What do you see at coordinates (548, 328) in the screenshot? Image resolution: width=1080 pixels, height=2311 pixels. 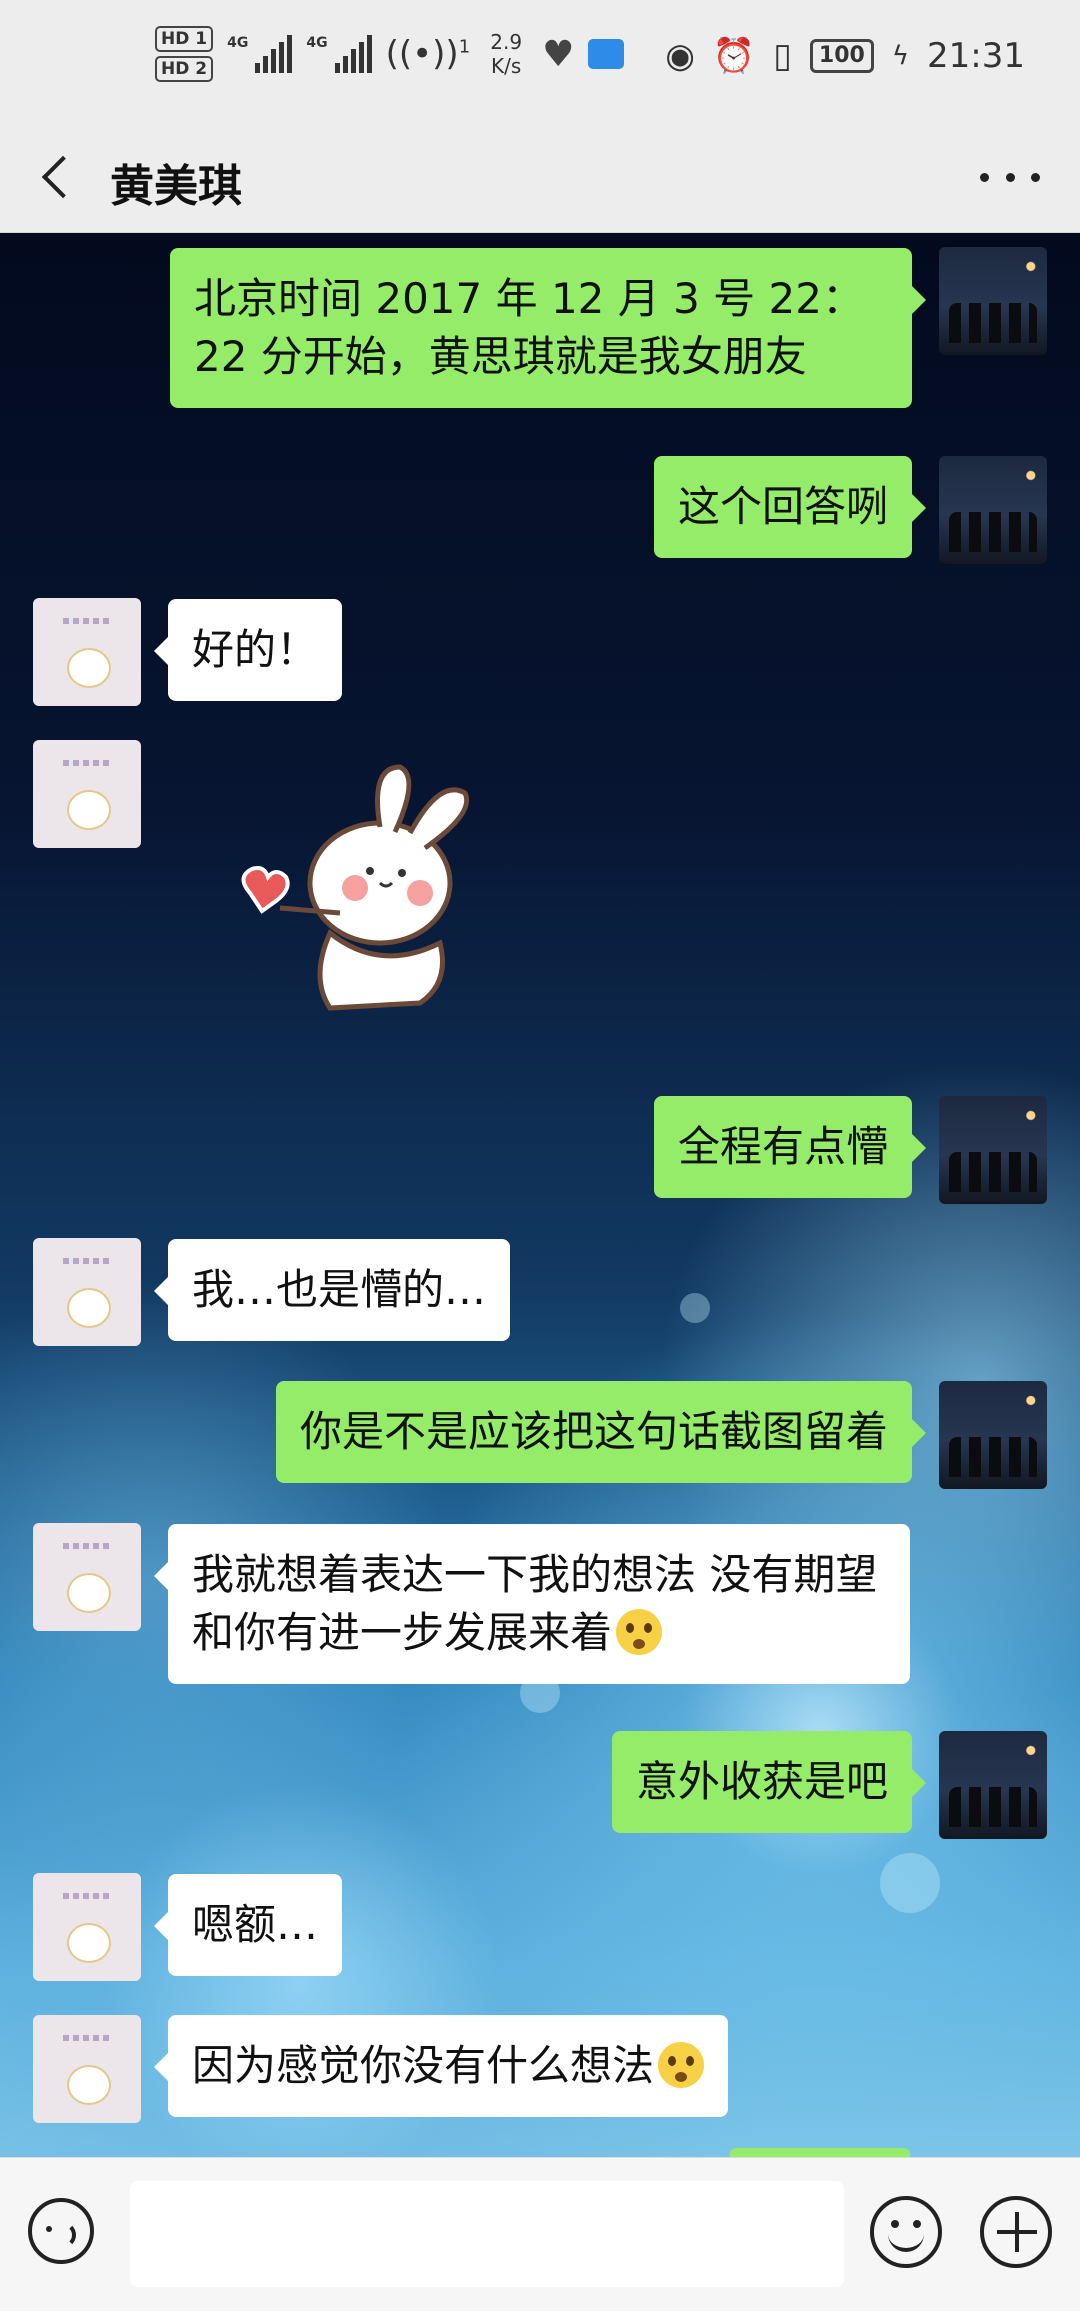 I see `message-bubble-me: 北京时间 2017 年 12 月 3 号 22：22 分开始，黄思琪就是我女朋友` at bounding box center [548, 328].